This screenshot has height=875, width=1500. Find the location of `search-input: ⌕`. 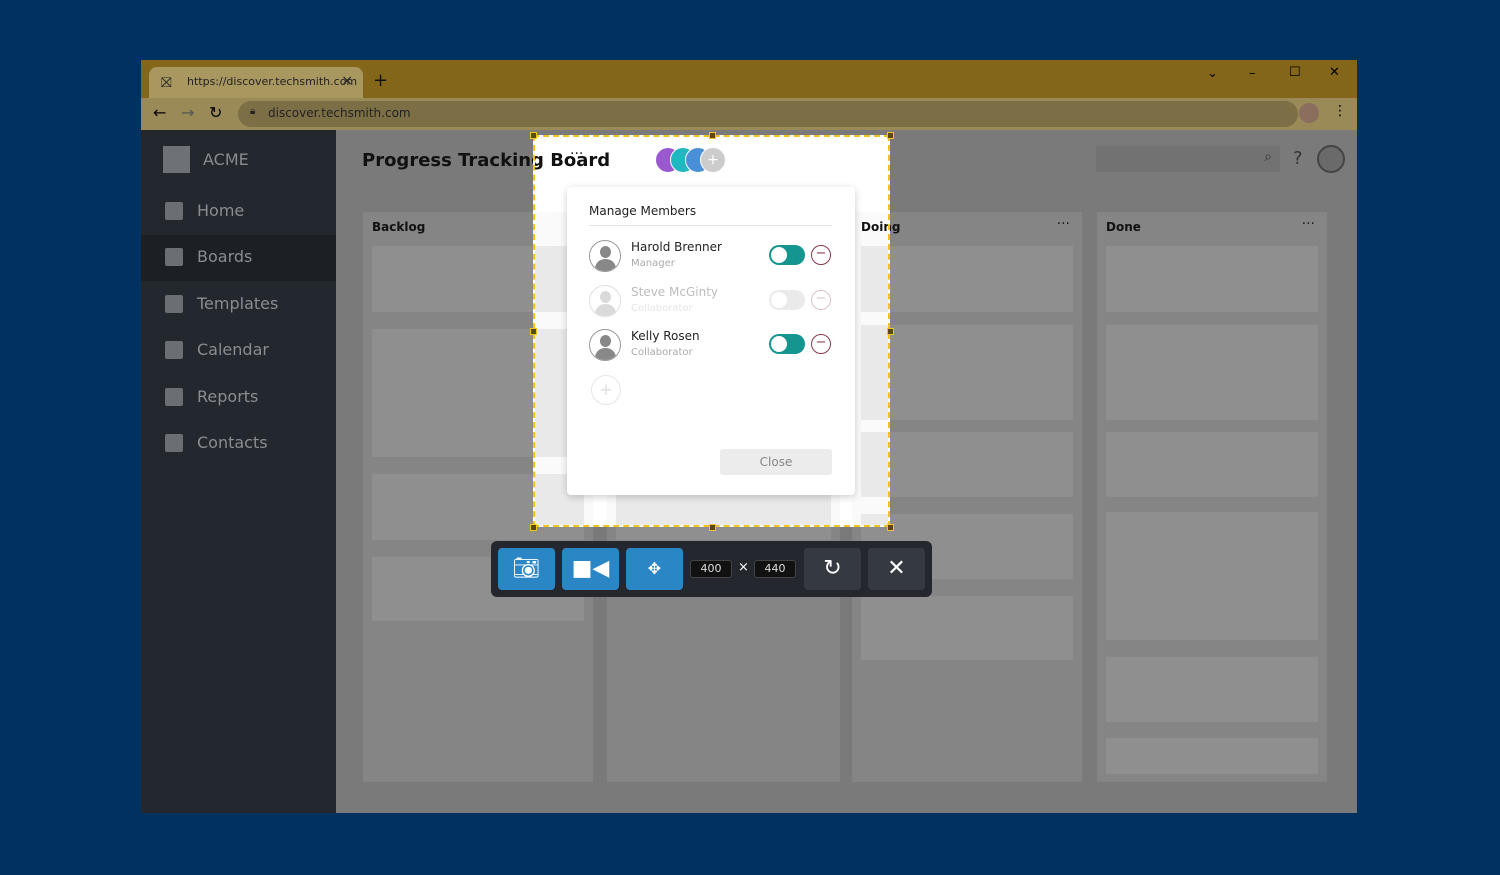

search-input: ⌕ is located at coordinates (1188, 159).